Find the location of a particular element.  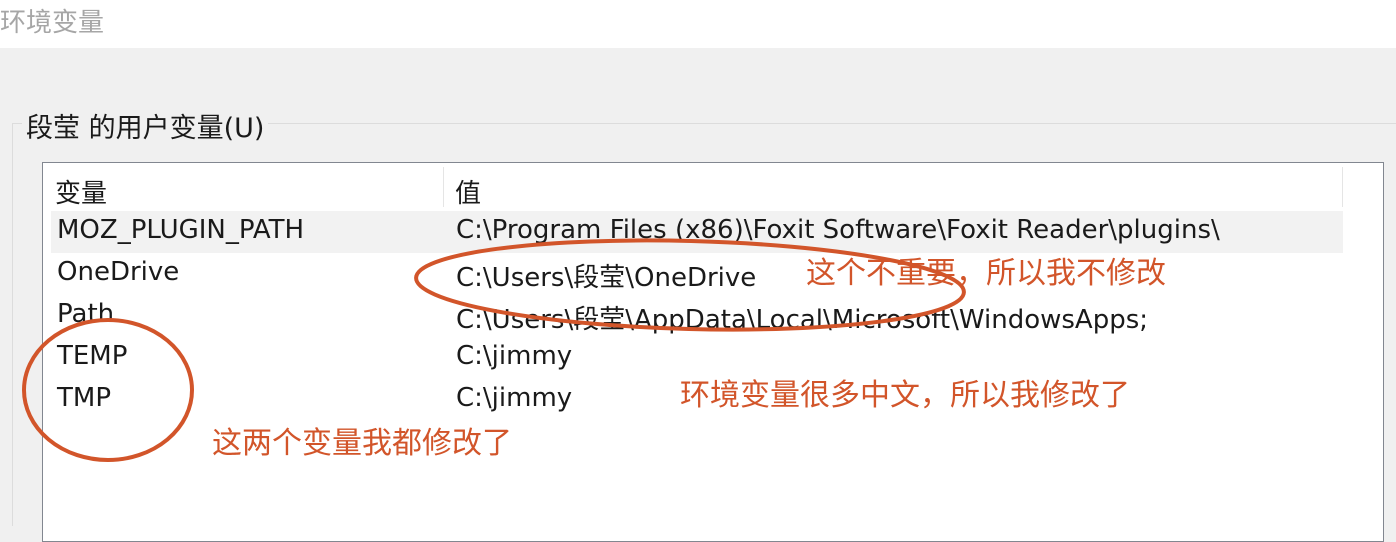

window-title: 环境变量 is located at coordinates (52, 23).